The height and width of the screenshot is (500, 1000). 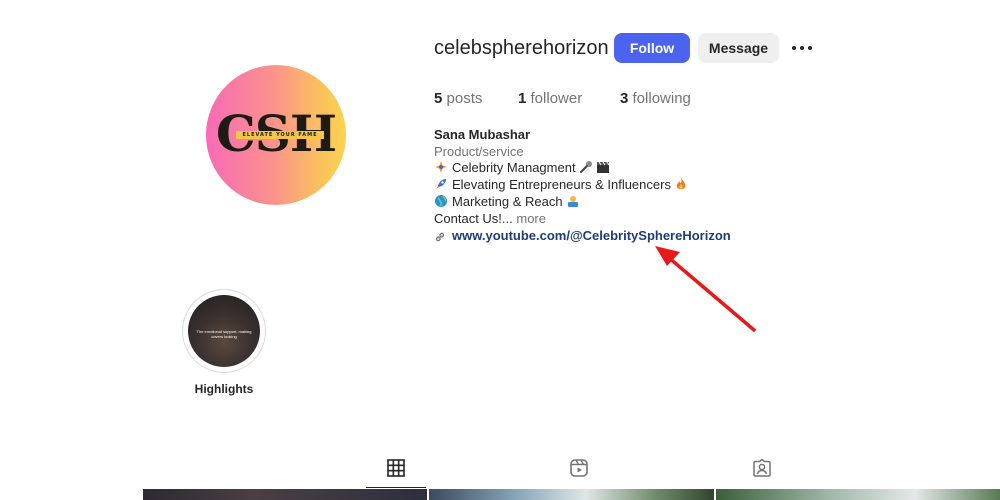 What do you see at coordinates (802, 48) in the screenshot?
I see `more-options-icon` at bounding box center [802, 48].